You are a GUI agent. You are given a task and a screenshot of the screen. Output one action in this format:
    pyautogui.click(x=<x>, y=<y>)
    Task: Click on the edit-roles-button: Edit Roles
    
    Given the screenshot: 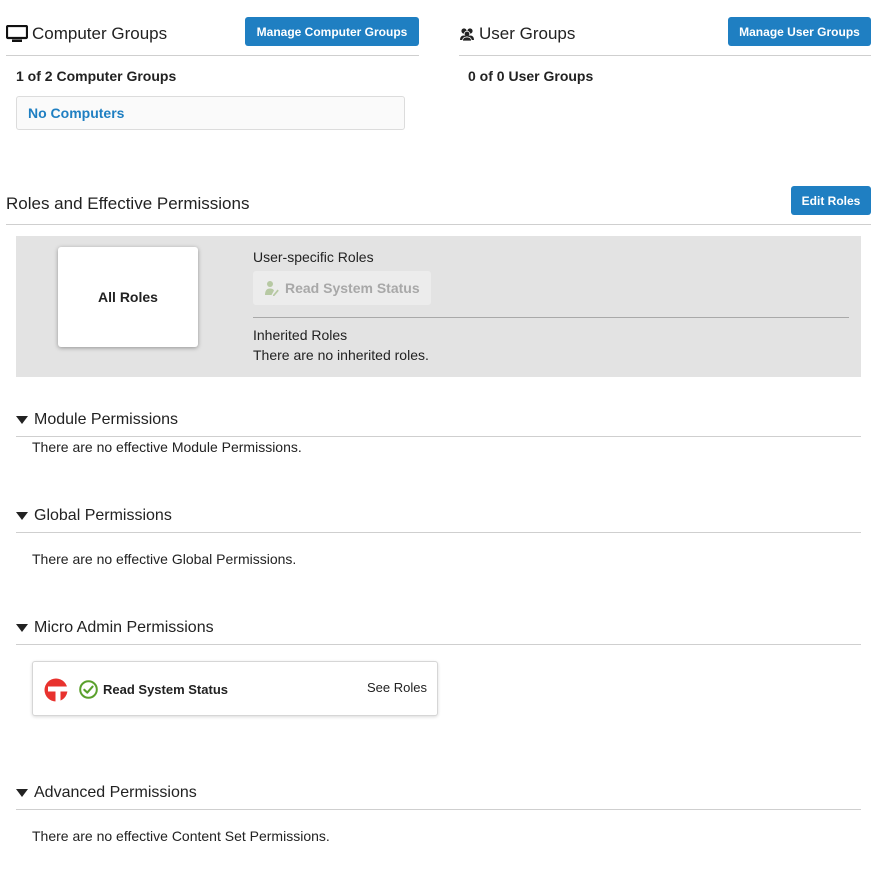 What is the action you would take?
    pyautogui.click(x=831, y=200)
    